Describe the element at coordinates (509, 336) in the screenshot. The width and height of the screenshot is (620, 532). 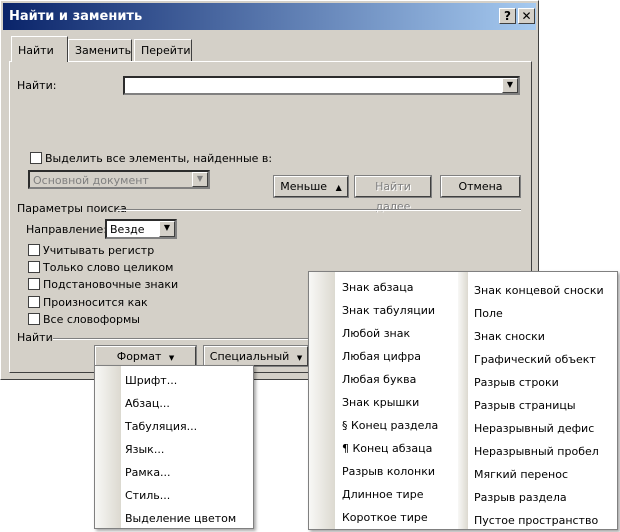
I see `menu-item-footnote-mark: Знак сноски` at that location.